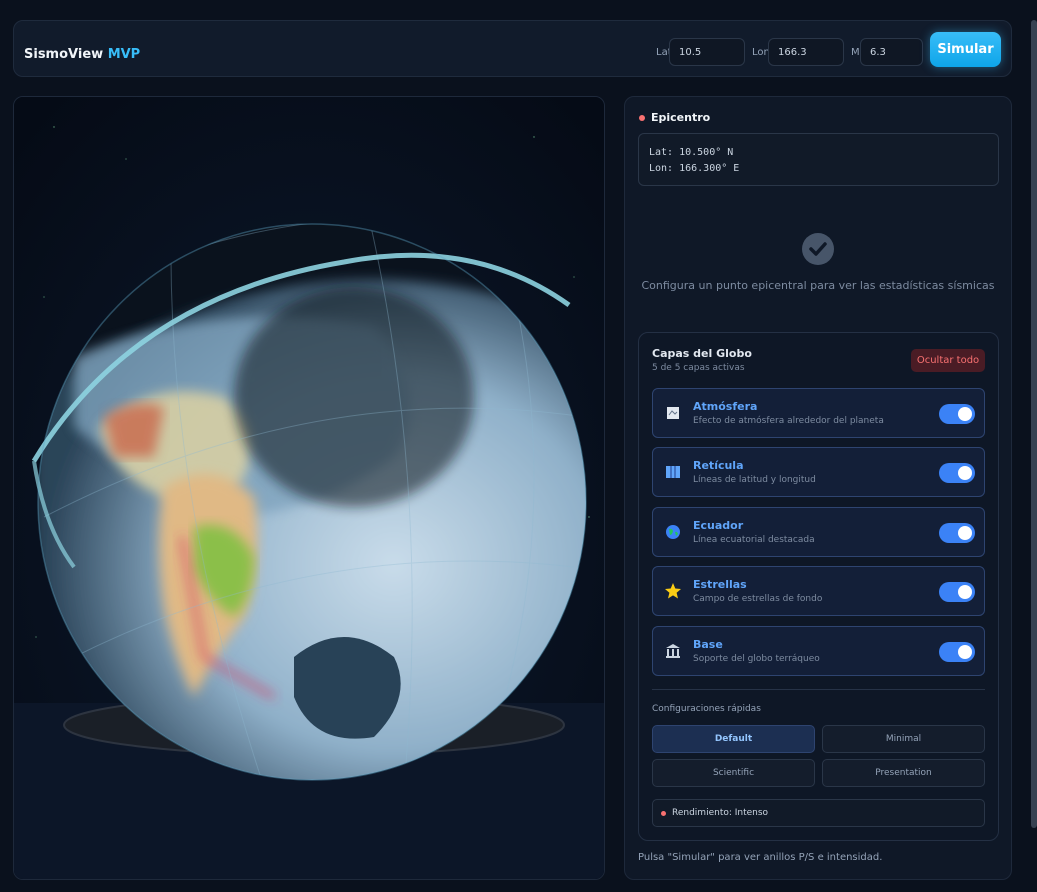 This screenshot has width=1037, height=892. What do you see at coordinates (718, 525) in the screenshot?
I see `layer-name: Ecuador` at bounding box center [718, 525].